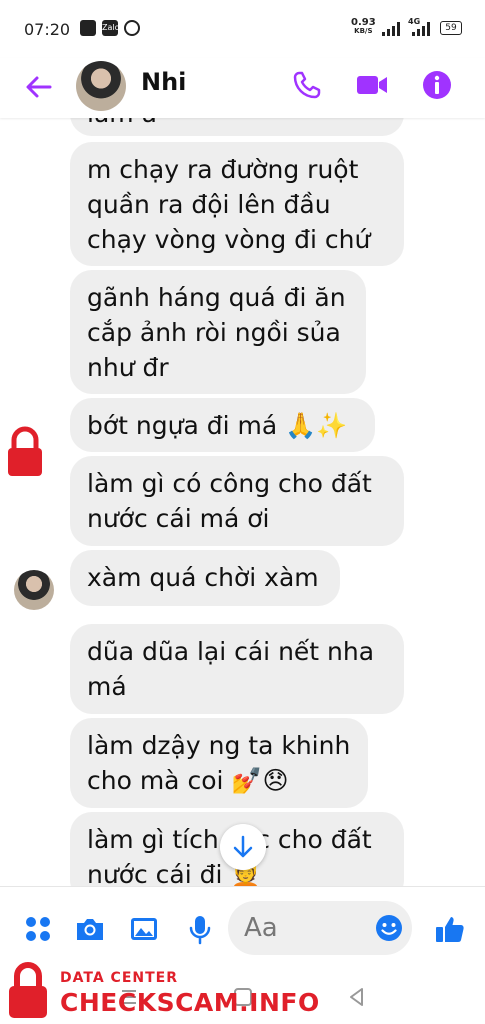 The image size is (485, 1024). I want to click on zalo-icon: Zalo, so click(111, 28).